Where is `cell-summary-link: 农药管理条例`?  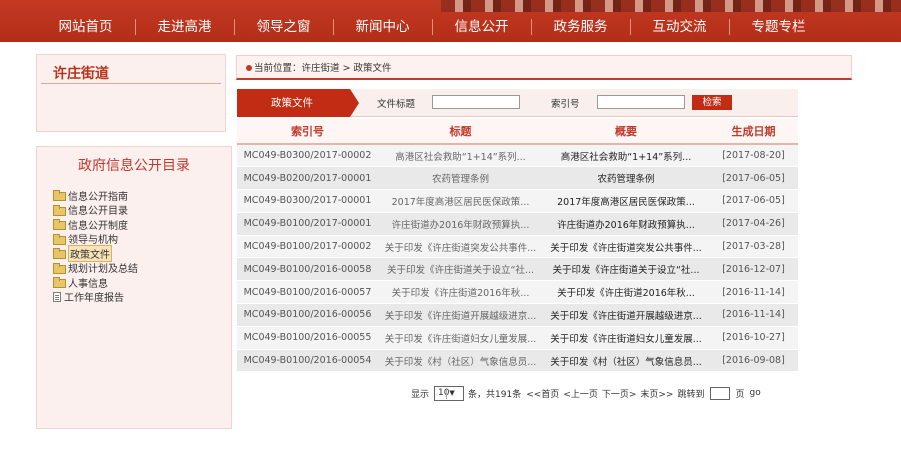
cell-summary-link: 农药管理条例 is located at coordinates (626, 178).